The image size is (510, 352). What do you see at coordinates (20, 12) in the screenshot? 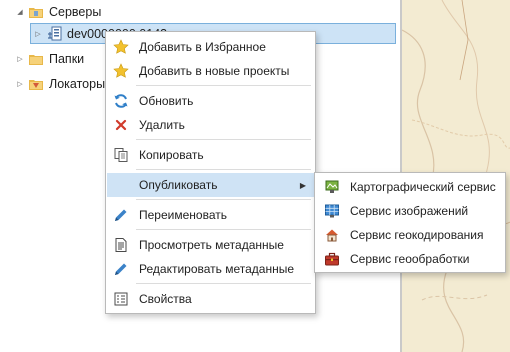
I see `collapse-arrow-icon: ◢` at bounding box center [20, 12].